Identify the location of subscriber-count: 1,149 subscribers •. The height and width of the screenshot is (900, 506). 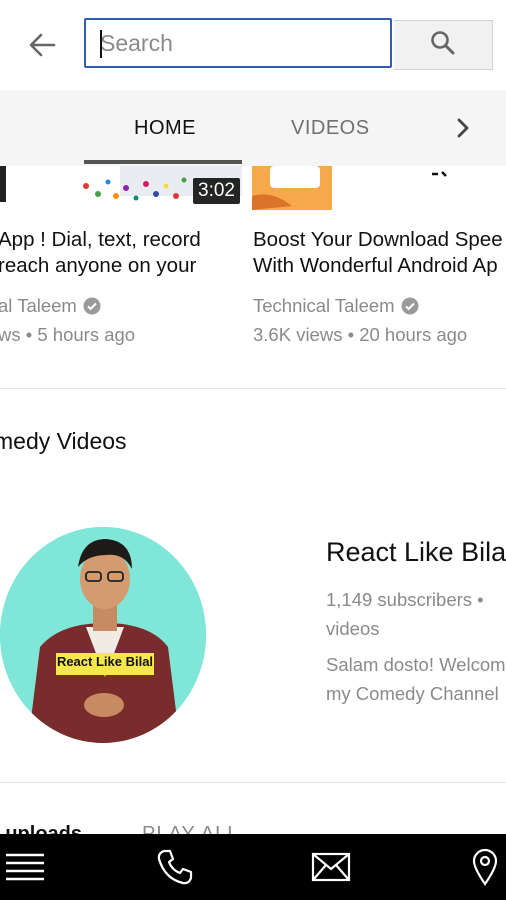
(405, 599).